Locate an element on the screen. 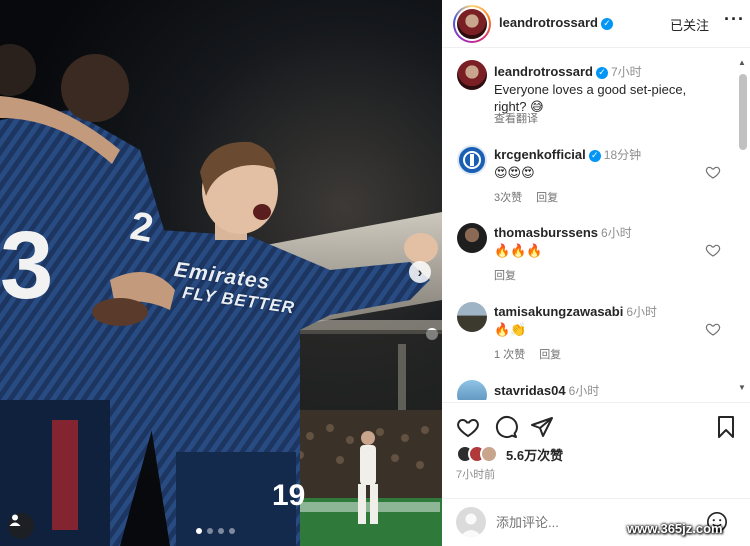 The width and height of the screenshot is (750, 546). author-username-row: leandrotrossard ✓ is located at coordinates (556, 22).